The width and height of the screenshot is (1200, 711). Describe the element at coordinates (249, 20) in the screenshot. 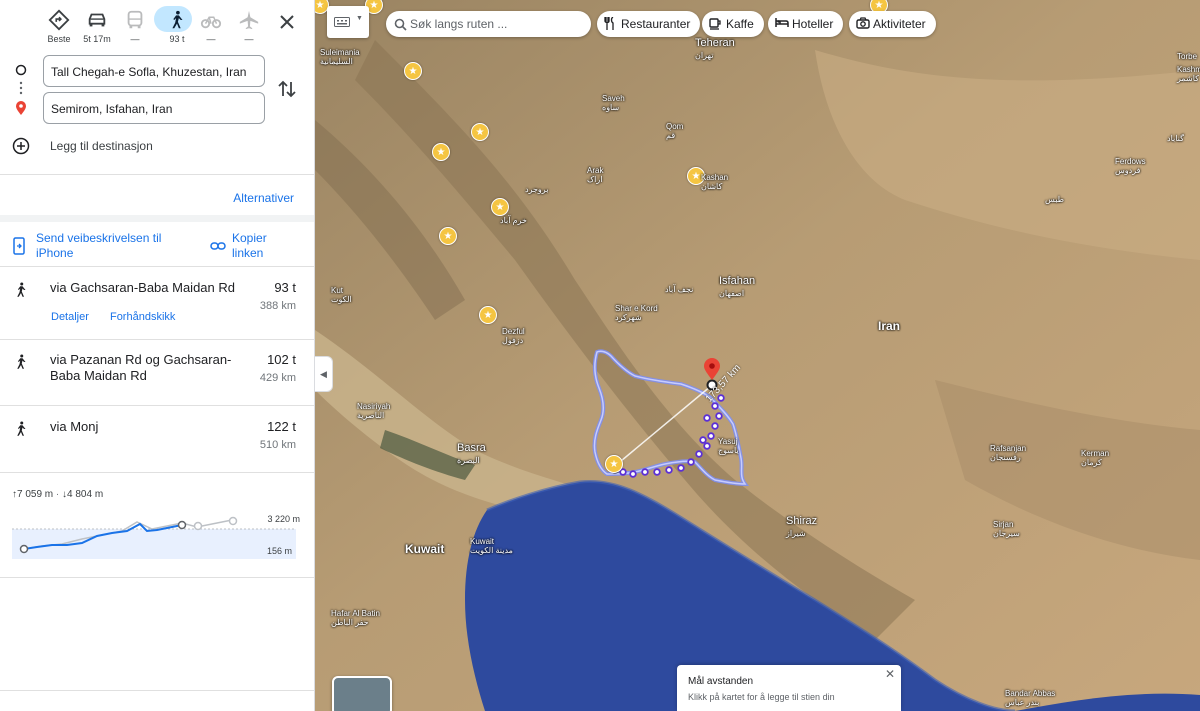

I see `plane-icon` at that location.